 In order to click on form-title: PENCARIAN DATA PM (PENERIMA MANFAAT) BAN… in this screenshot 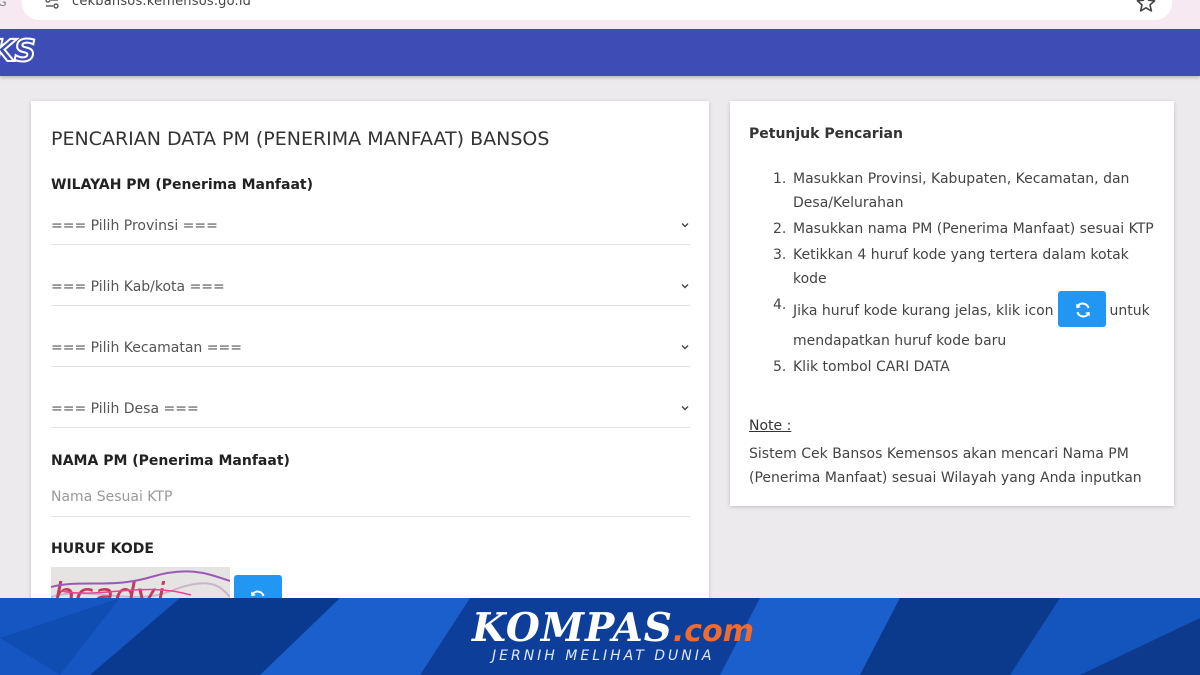, I will do `click(300, 139)`.